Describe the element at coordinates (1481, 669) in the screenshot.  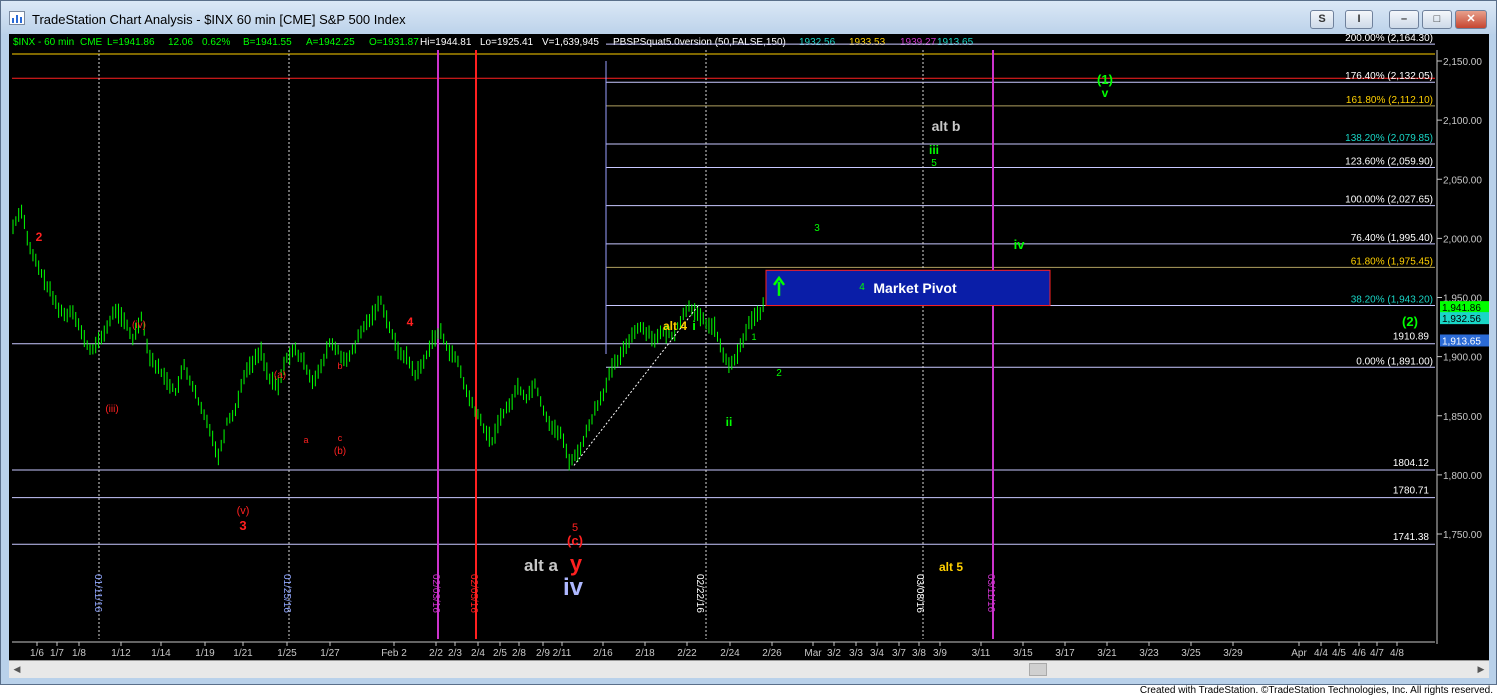
I see `scroll-right-arrow-icon: ▶` at that location.